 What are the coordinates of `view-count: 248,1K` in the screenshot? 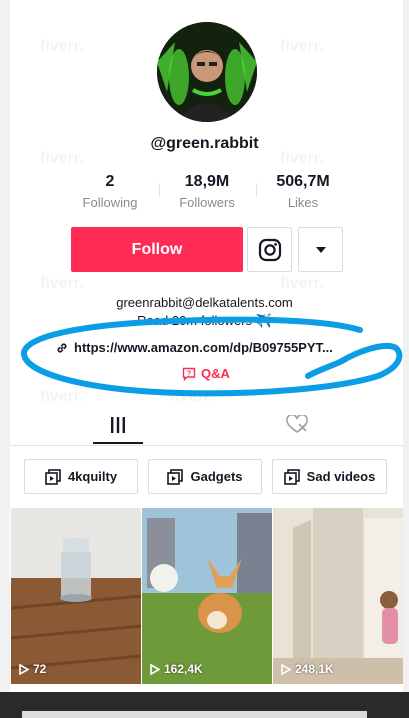 It's located at (307, 669).